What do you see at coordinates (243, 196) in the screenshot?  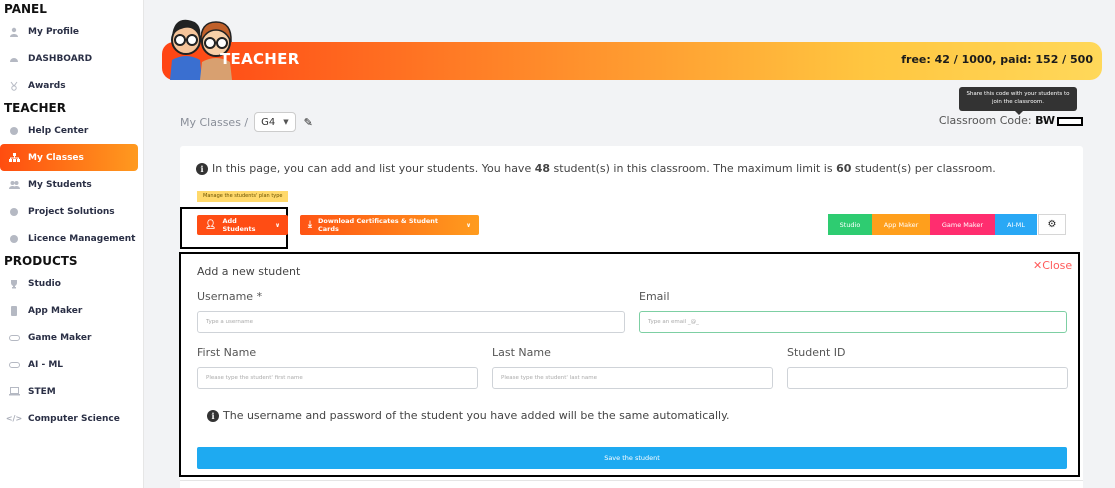 I see `manage-plan-type-tag: Manage the students' plan type` at bounding box center [243, 196].